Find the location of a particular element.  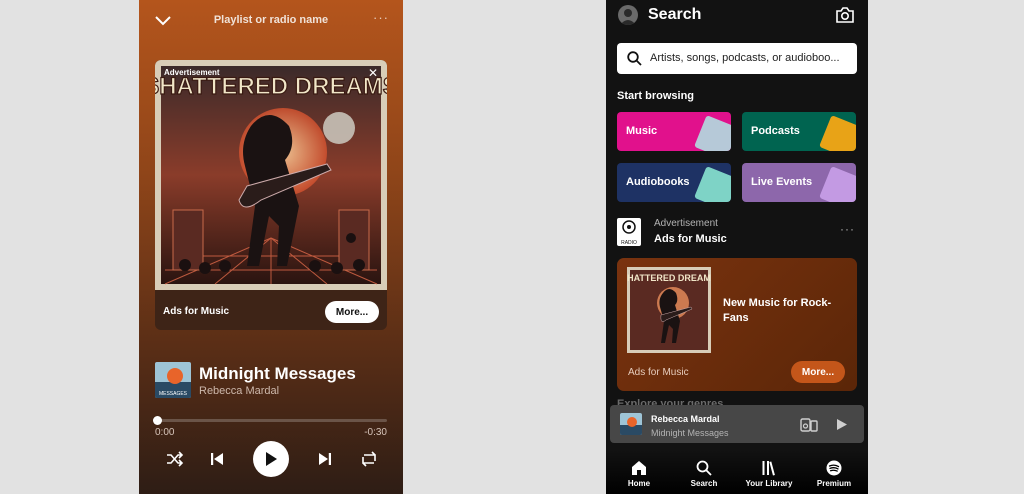

previous-icon is located at coordinates (217, 459).